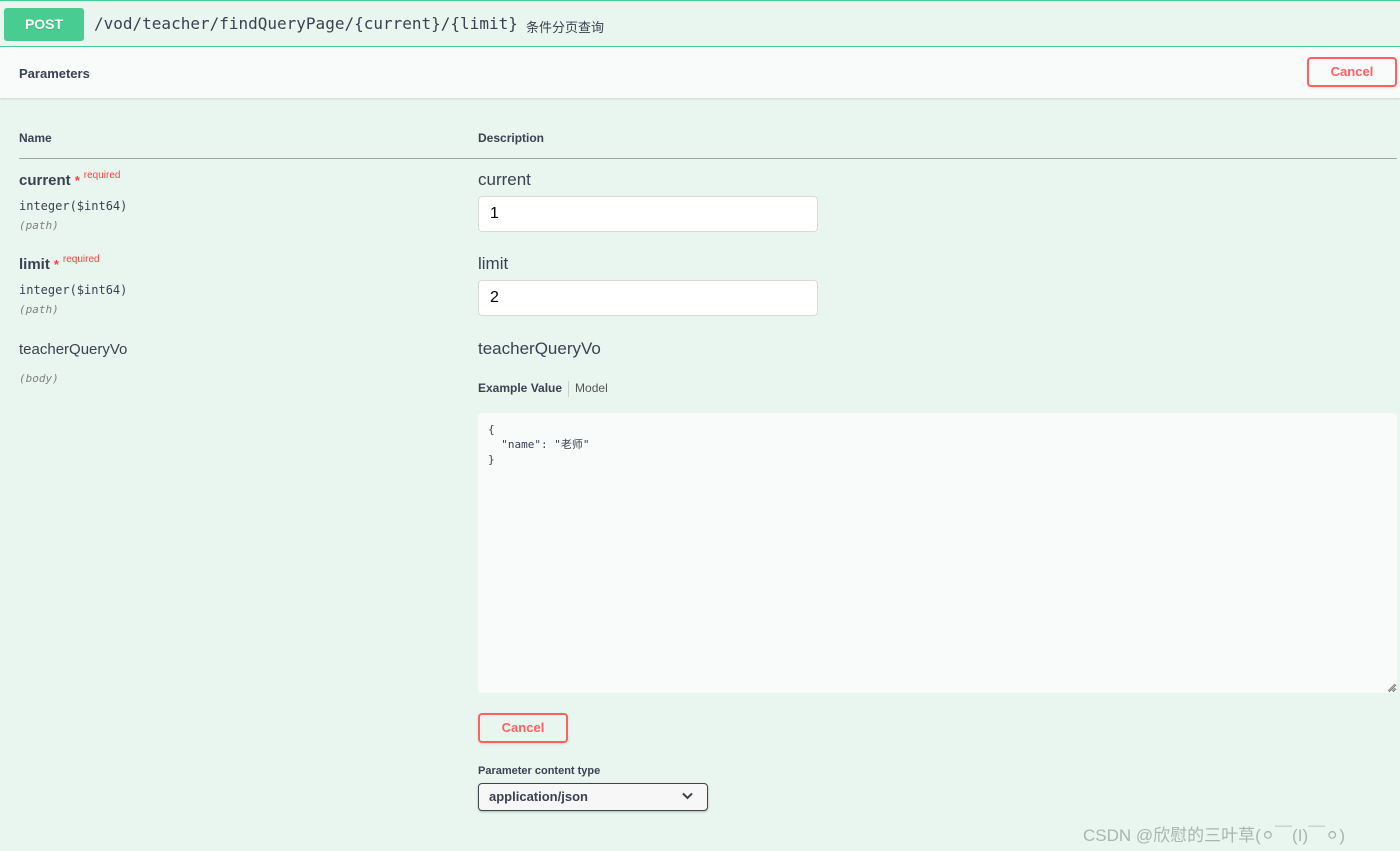  I want to click on content-type-label: Parameter content type, so click(539, 771).